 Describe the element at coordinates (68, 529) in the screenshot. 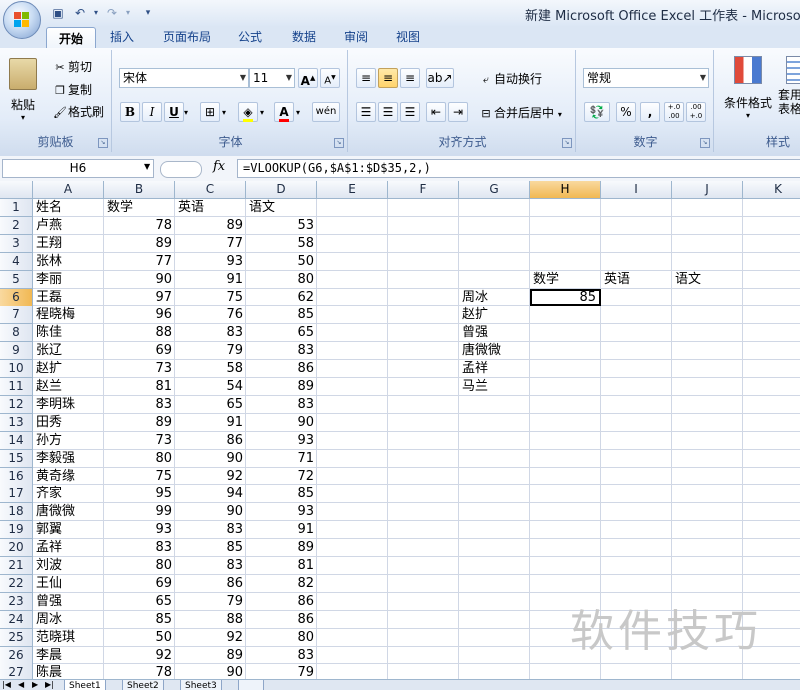

I see `name-cell: 郭翼` at that location.